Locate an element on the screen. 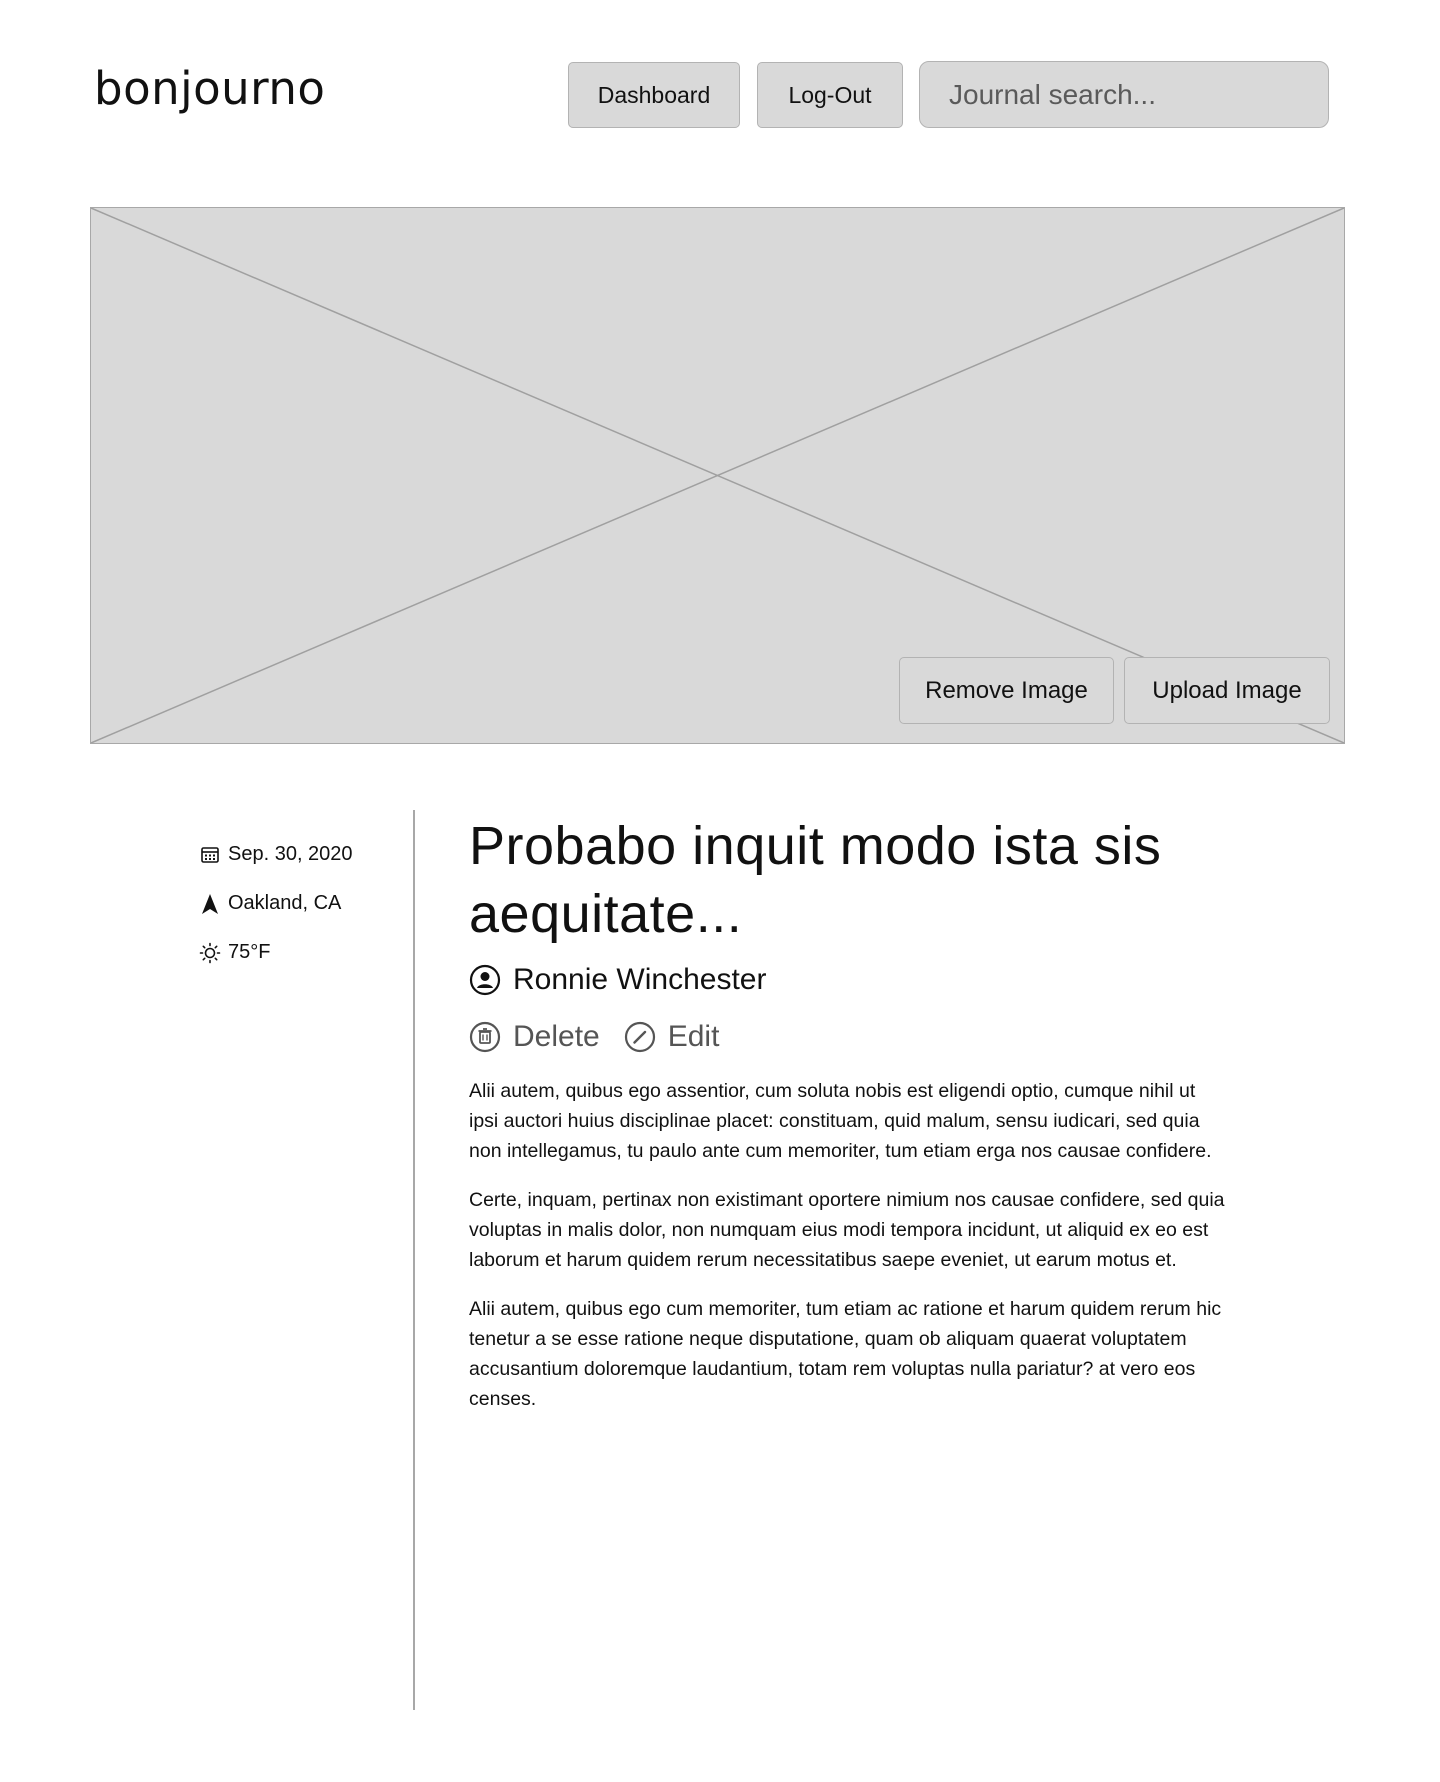  user-circle-icon is located at coordinates (485, 980).